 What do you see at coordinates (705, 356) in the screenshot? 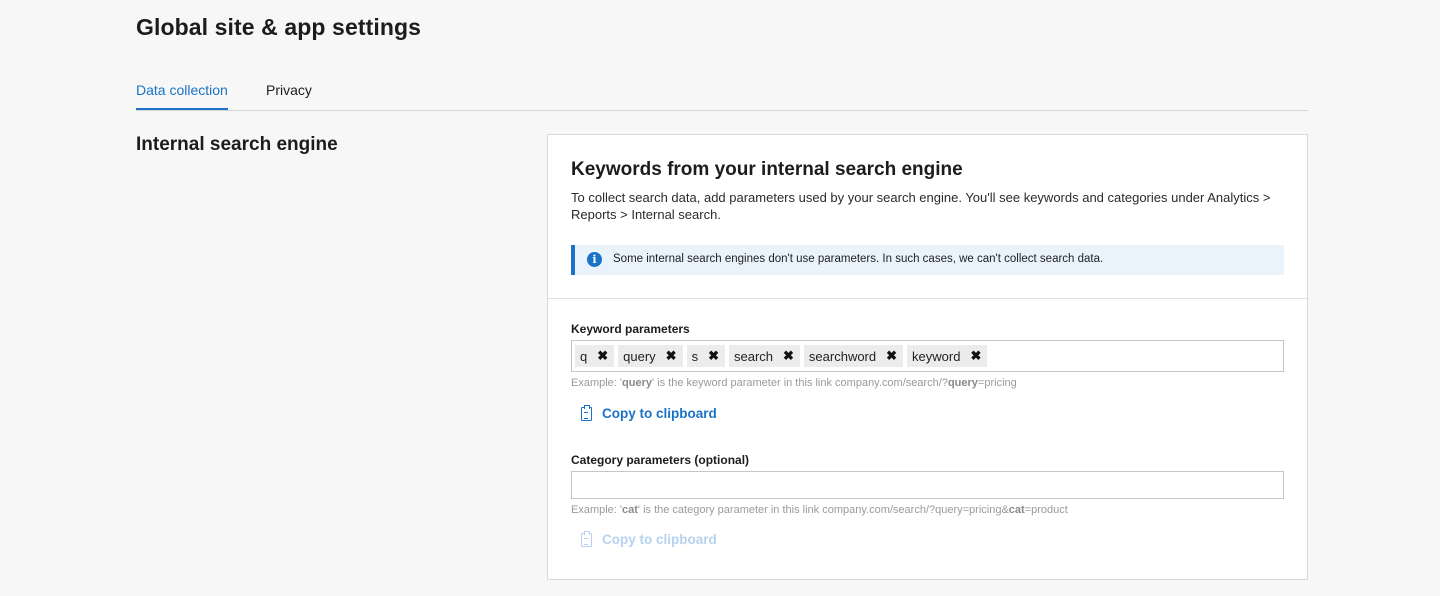
I see `keyword-tag: s ✖` at bounding box center [705, 356].